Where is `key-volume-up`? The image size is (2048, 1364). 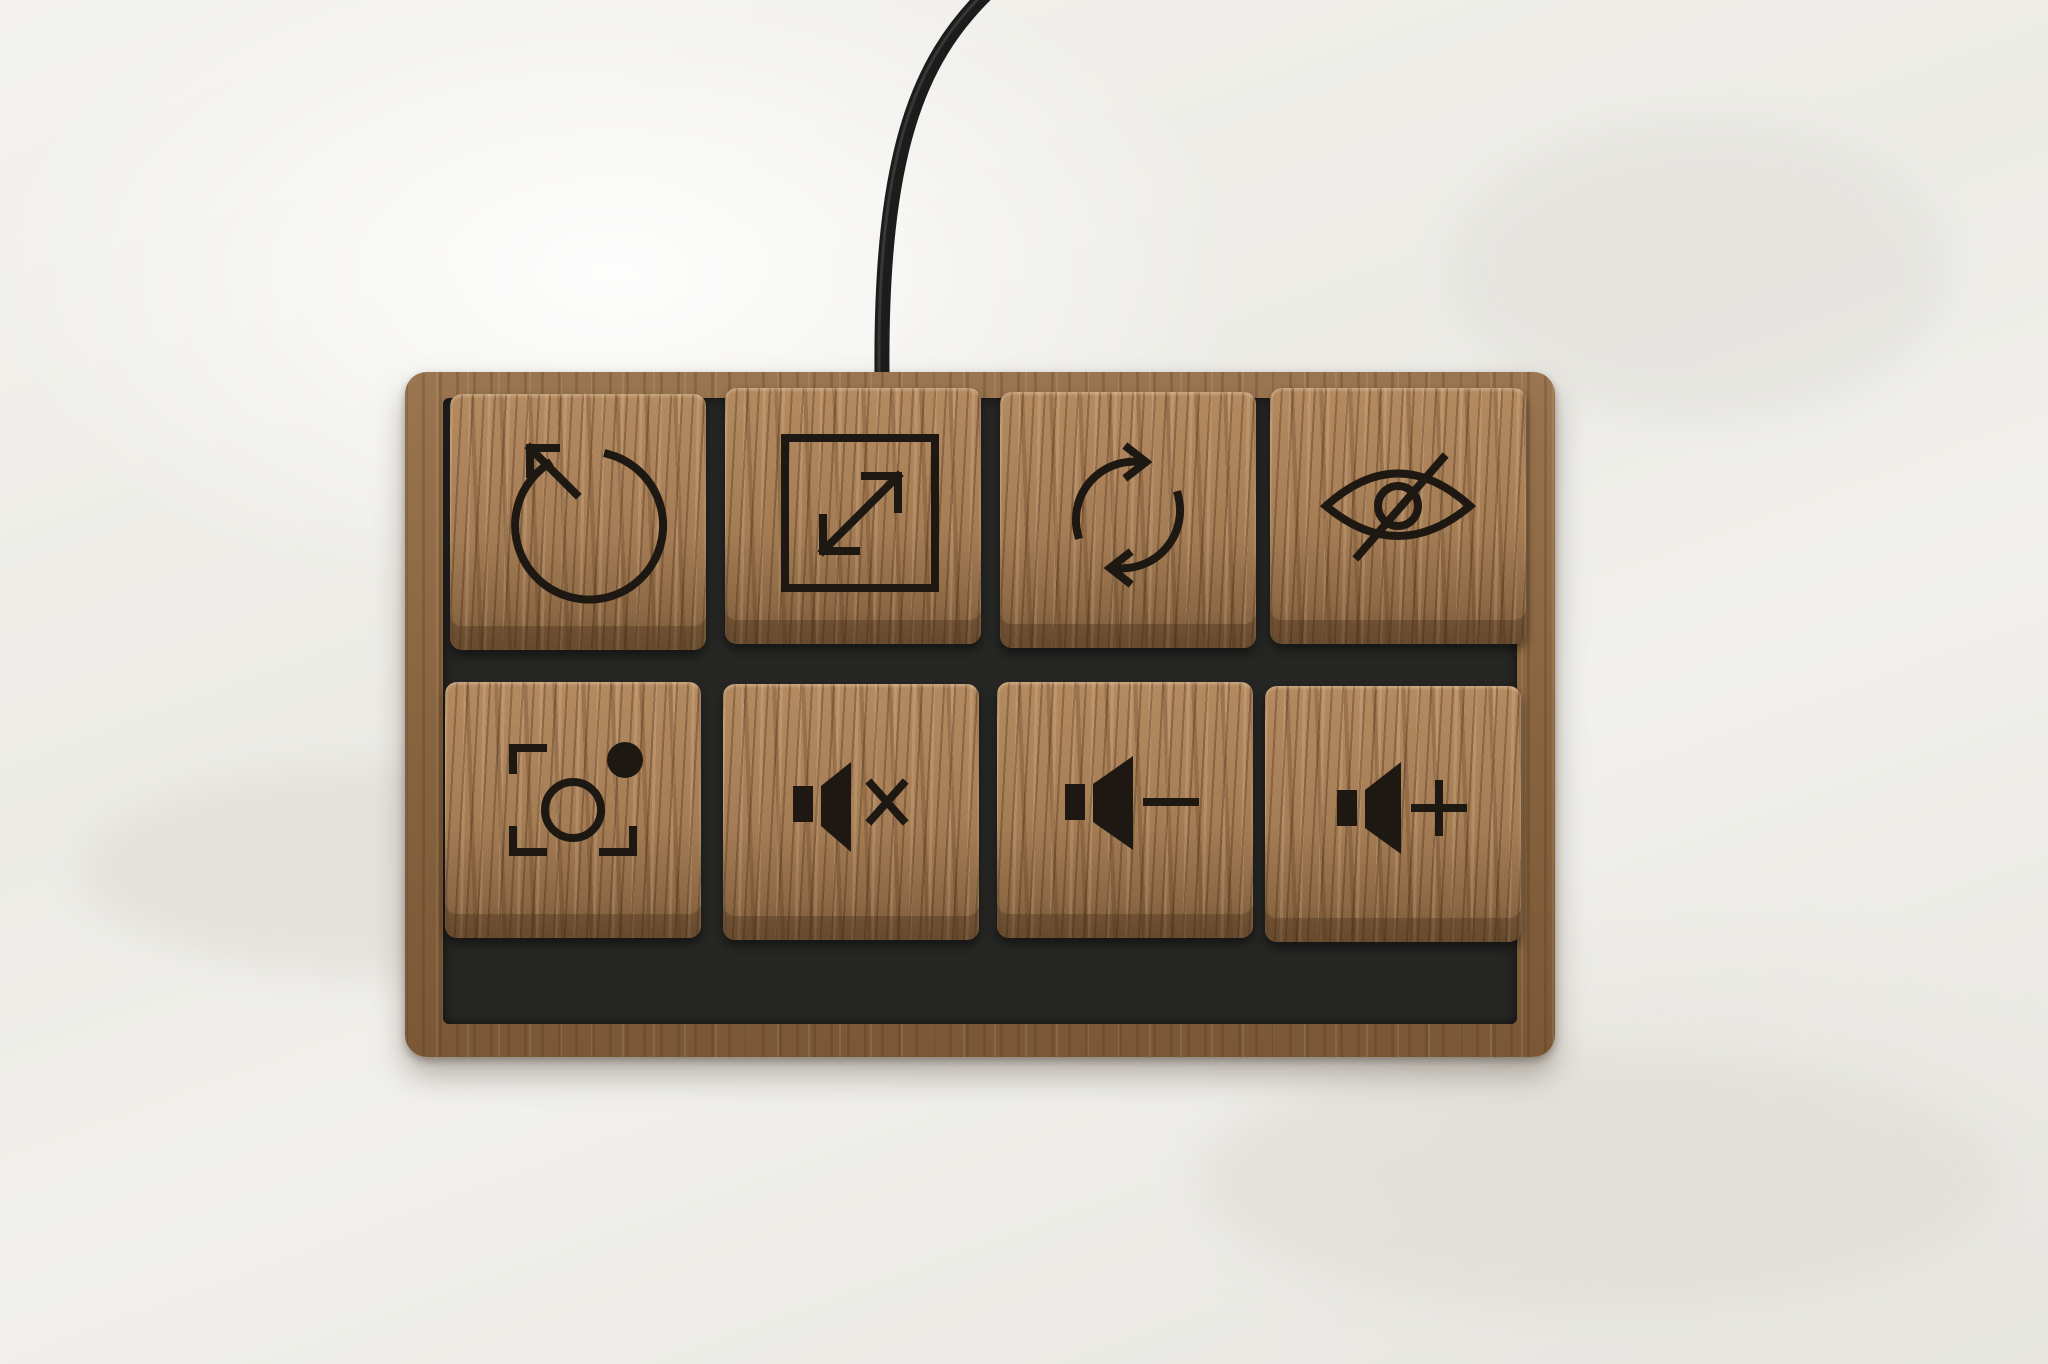 key-volume-up is located at coordinates (1393, 814).